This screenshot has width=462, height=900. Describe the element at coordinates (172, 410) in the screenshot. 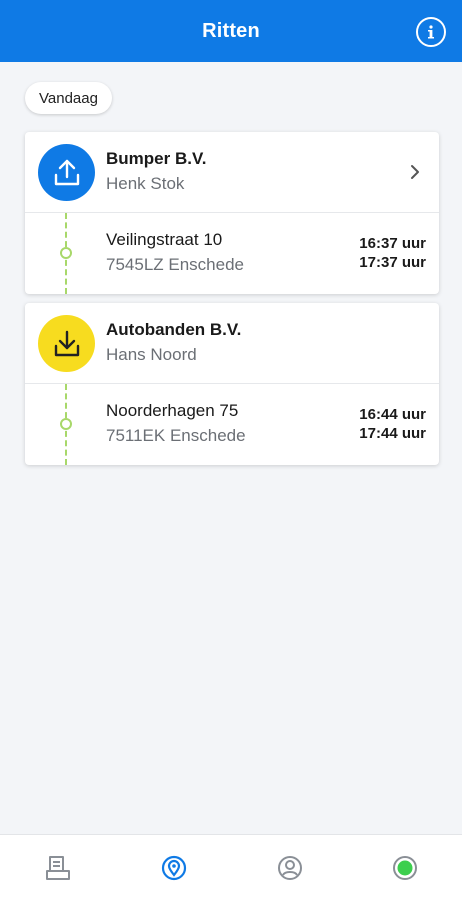

I see `street-address: Noorderhagen 75` at that location.